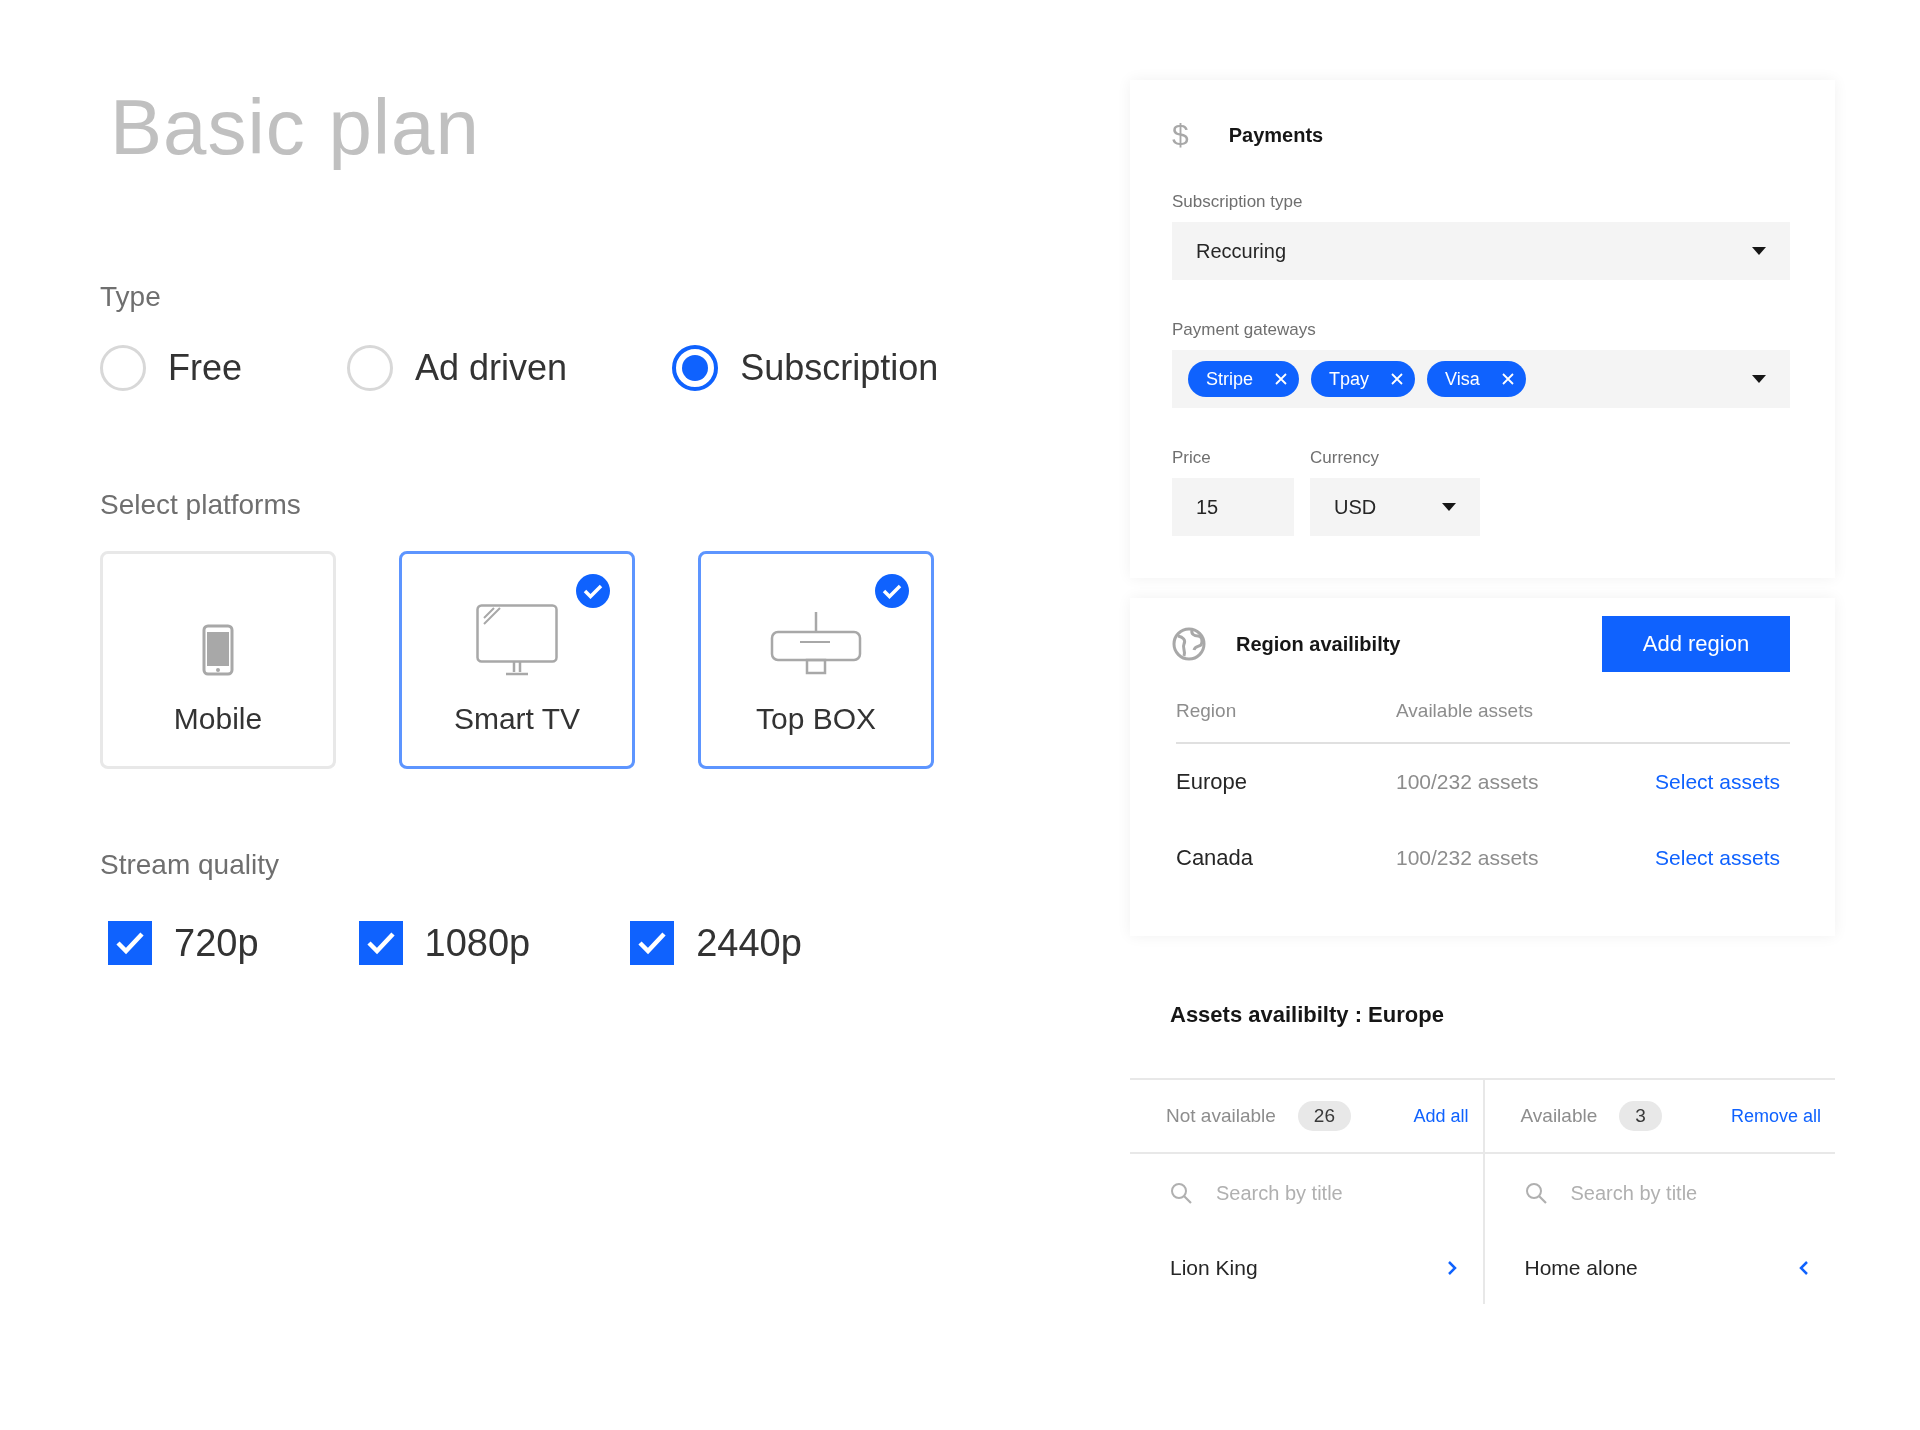 Image resolution: width=1920 pixels, height=1430 pixels. What do you see at coordinates (1345, 458) in the screenshot?
I see `field-label: Currency` at bounding box center [1345, 458].